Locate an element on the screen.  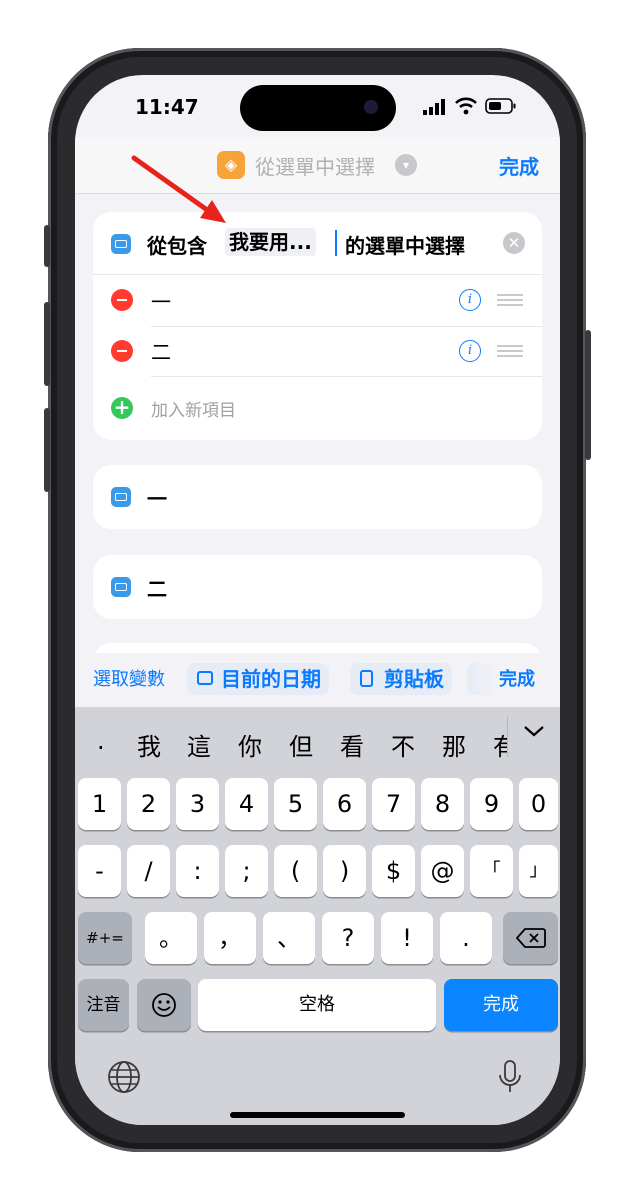
action-suffix: 的選單中選擇 is located at coordinates (405, 246).